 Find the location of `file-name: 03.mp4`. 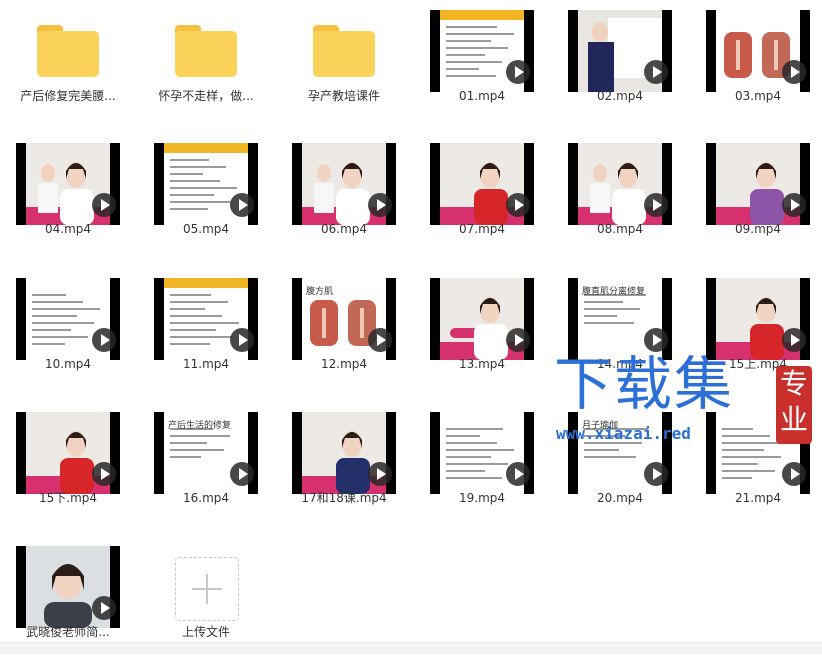

file-name: 03.mp4 is located at coordinates (758, 96).